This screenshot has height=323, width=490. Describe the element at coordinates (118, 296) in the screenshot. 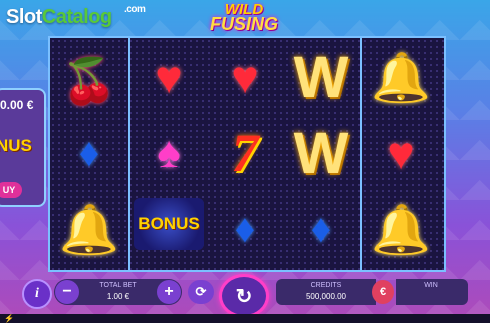

I see `total-bet-value: 1.00 €` at that location.